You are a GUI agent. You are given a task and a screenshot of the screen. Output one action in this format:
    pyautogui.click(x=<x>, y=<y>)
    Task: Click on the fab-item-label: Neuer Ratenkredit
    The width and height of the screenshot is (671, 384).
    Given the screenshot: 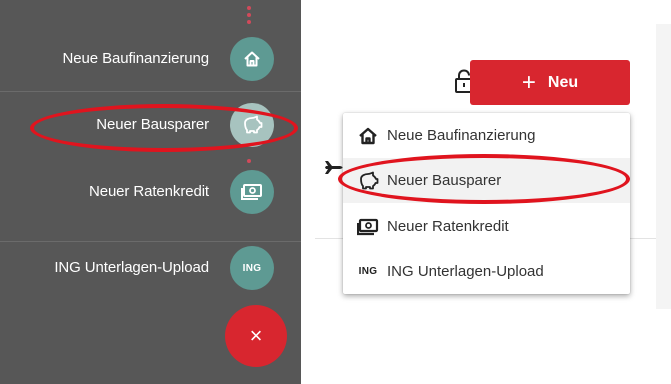 What is the action you would take?
    pyautogui.click(x=148, y=191)
    